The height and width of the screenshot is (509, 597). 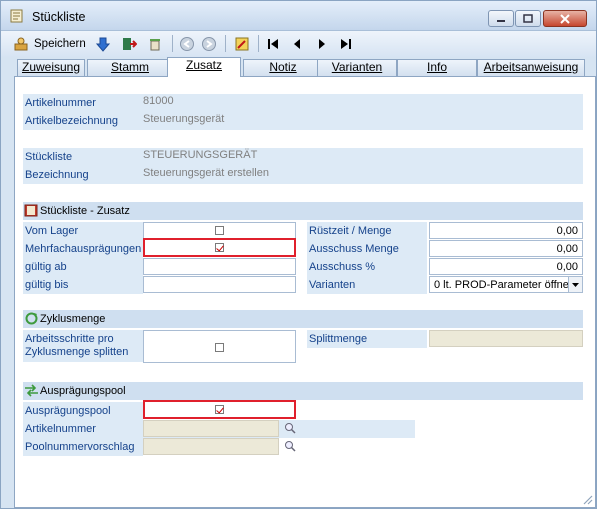 I want to click on last-icon, so click(x=346, y=43).